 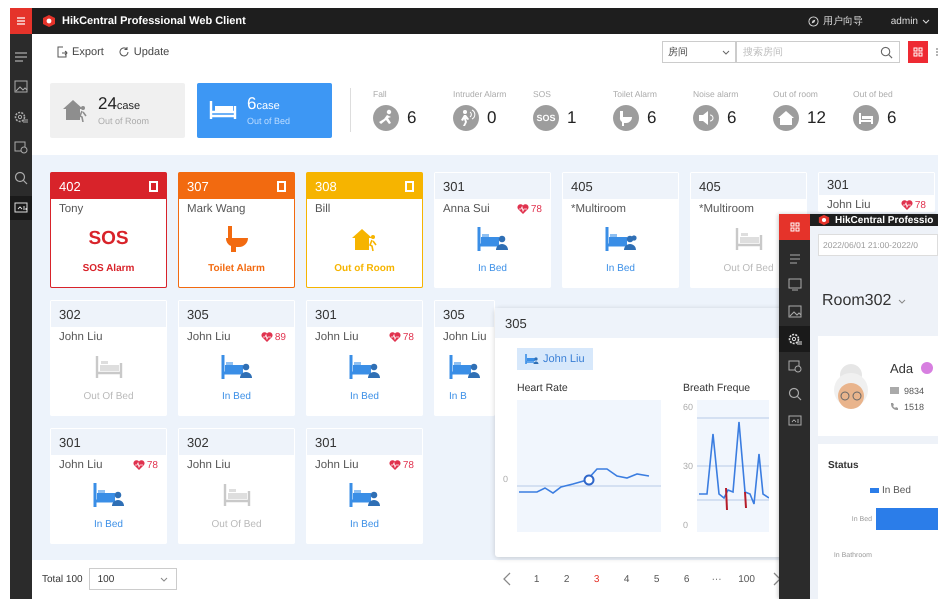 What do you see at coordinates (454, 314) in the screenshot?
I see `room-number: 305` at bounding box center [454, 314].